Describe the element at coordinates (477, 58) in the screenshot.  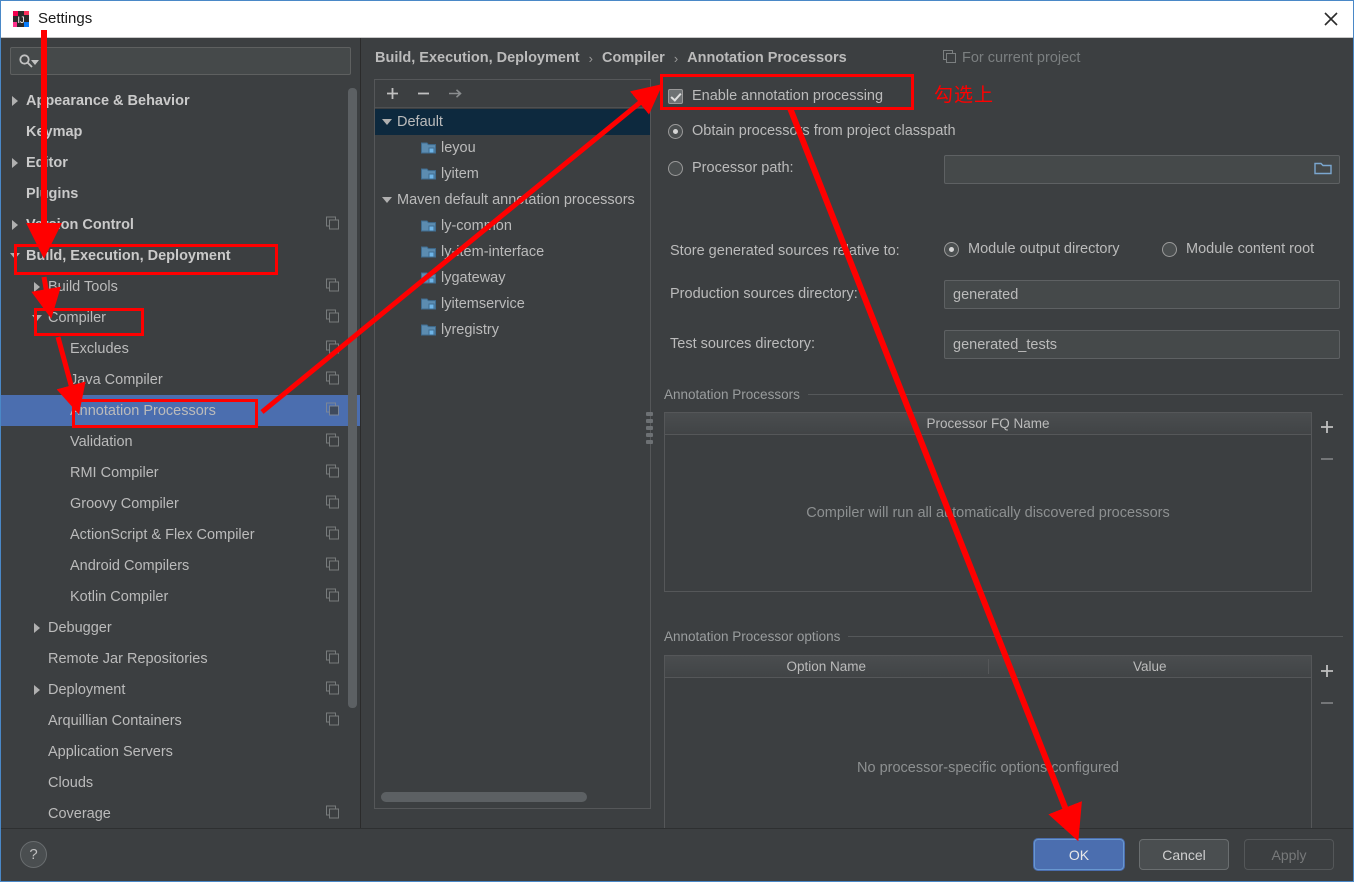
I see `breadcrumb-part: Build, Execution, Deployment` at that location.